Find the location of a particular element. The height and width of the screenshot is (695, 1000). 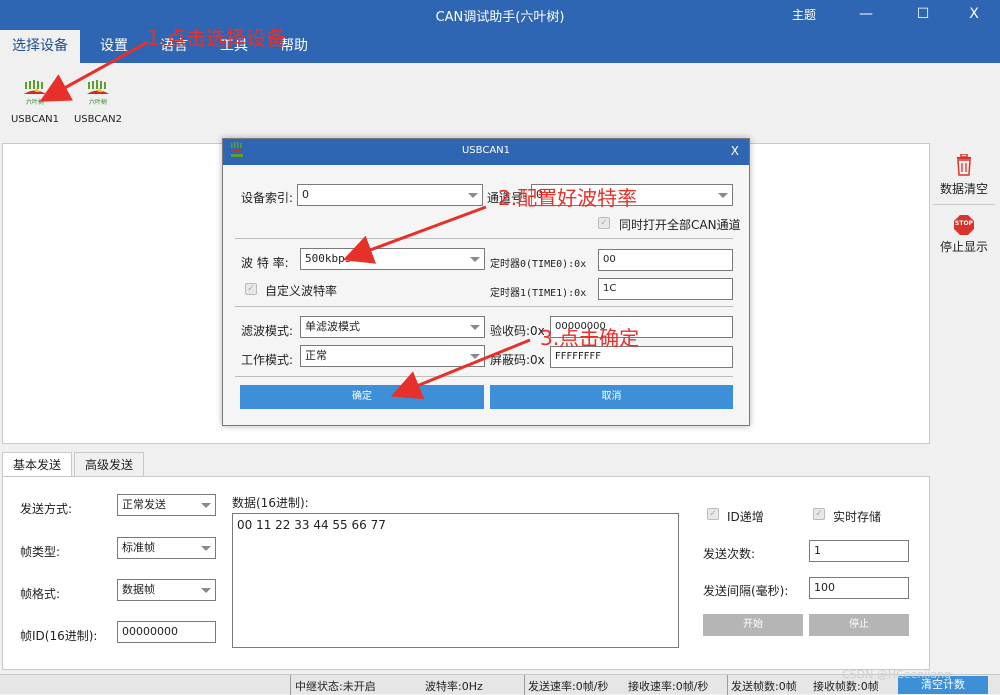

device-label: USBCAN2 is located at coordinates (98, 119).